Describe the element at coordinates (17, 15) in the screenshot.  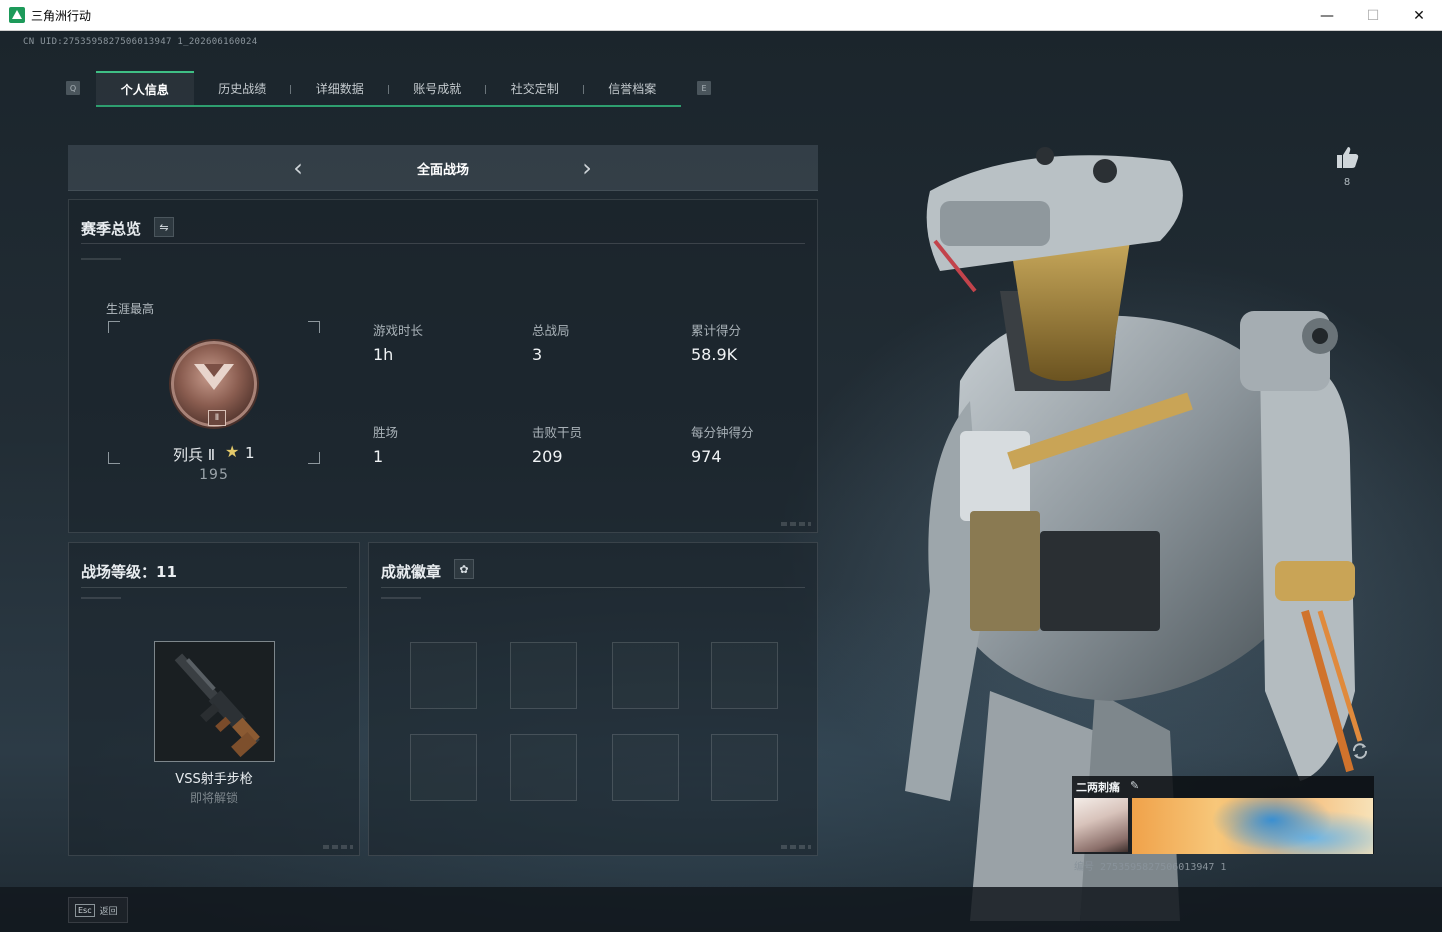
I see `app-logo-icon` at that location.